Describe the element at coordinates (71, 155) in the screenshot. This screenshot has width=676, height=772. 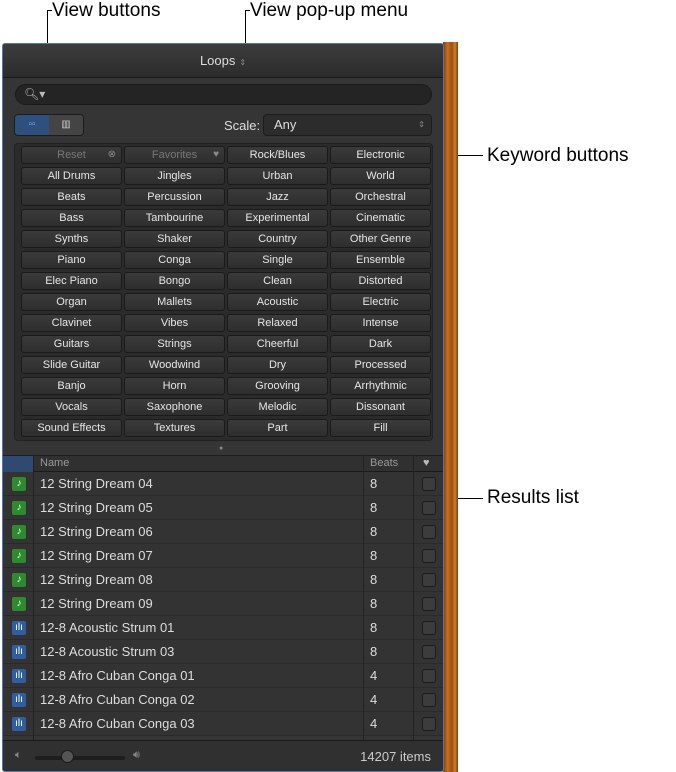
I see `keyword-button-reset: Reset ⊗` at that location.